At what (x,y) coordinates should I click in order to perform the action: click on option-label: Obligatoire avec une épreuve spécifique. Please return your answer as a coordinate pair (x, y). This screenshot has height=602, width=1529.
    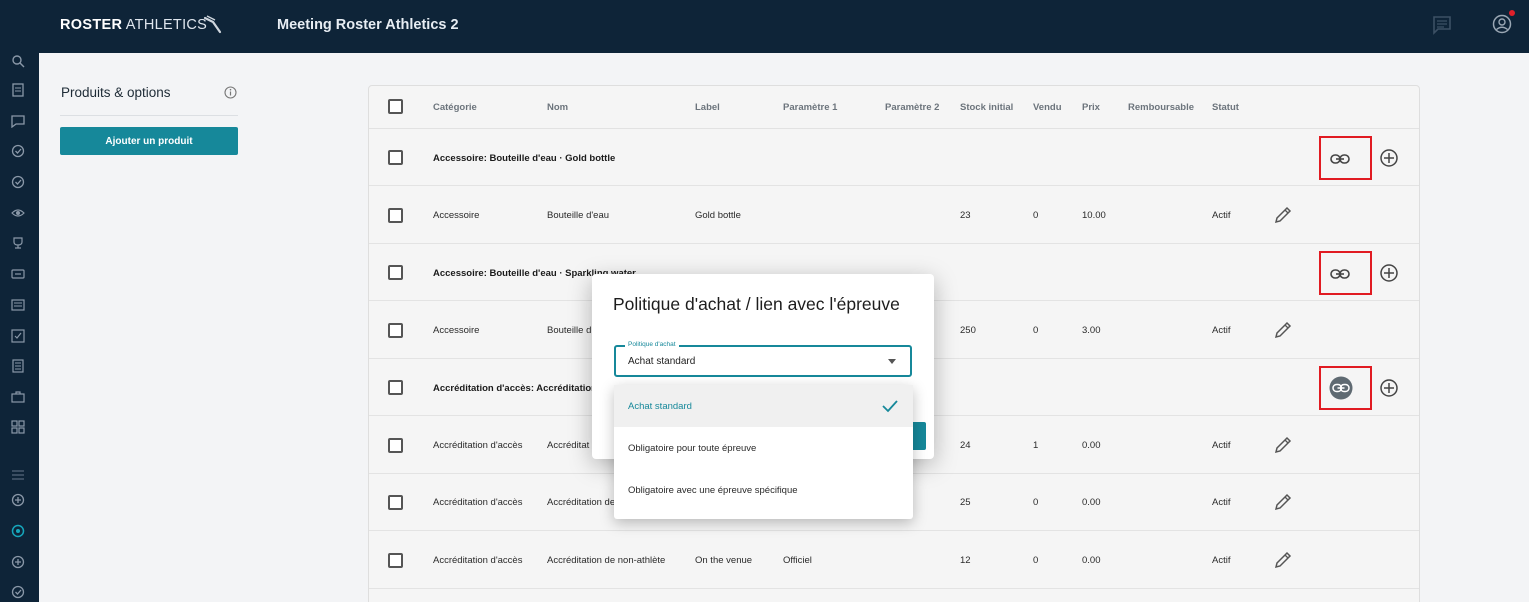
    Looking at the image, I should click on (713, 490).